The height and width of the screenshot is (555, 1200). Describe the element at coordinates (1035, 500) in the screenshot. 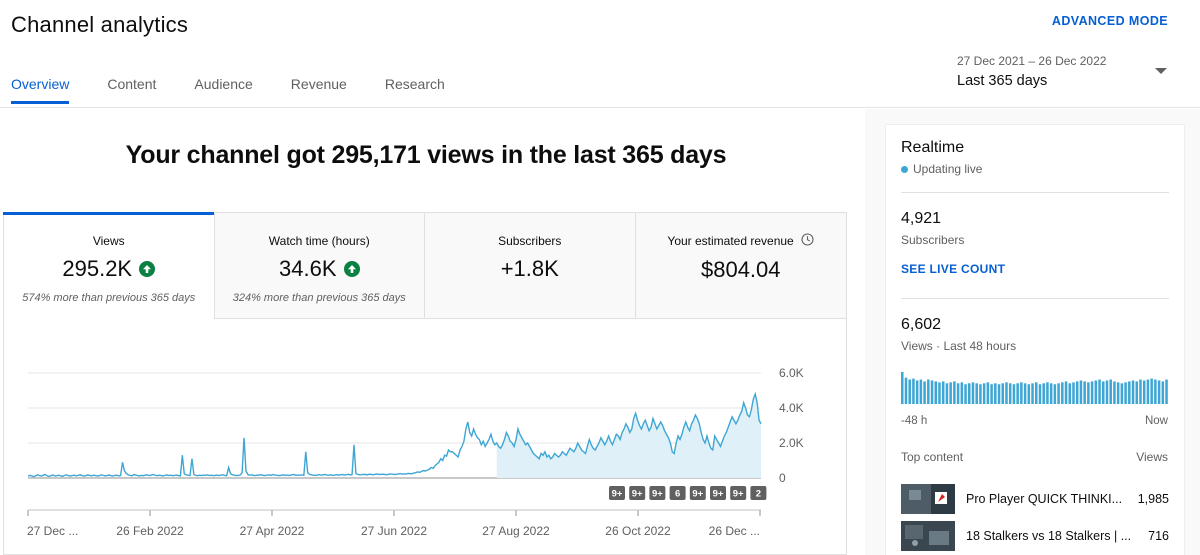

I see `top-content-item: Pro Player QUICK THINKI... 1,985` at that location.